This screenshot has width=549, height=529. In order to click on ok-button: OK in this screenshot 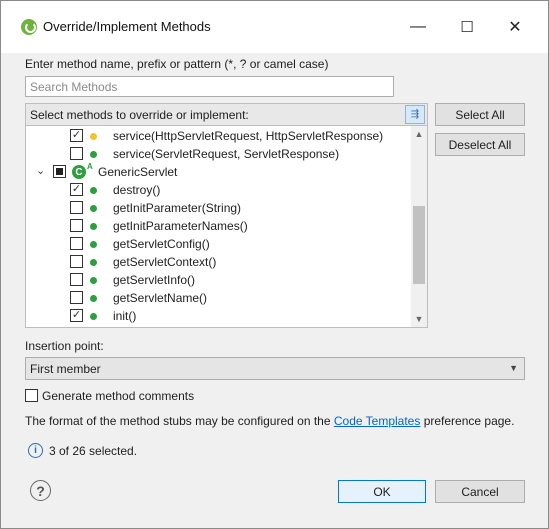, I will do `click(382, 491)`.